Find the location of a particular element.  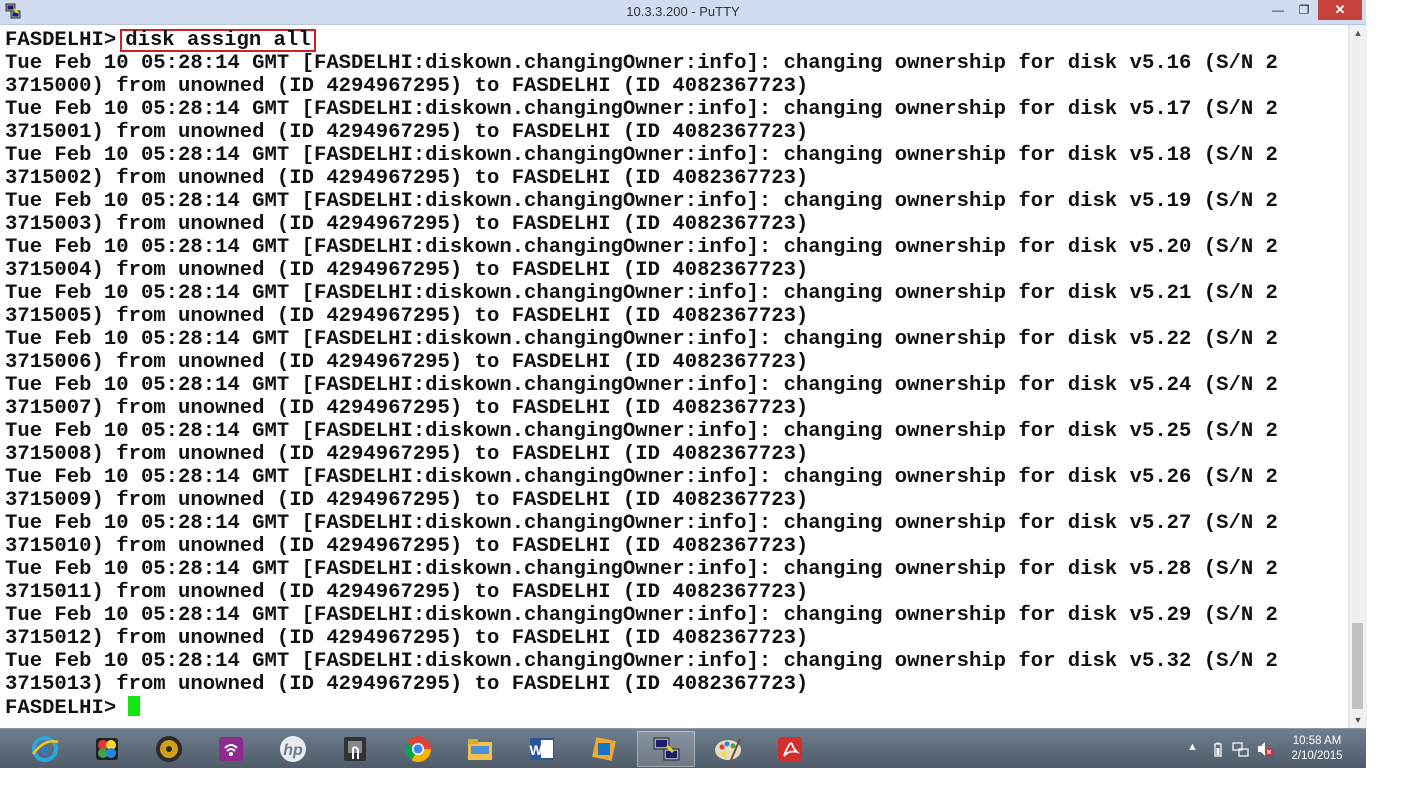

final-prompt-text: FASDELHI> is located at coordinates (61, 708).